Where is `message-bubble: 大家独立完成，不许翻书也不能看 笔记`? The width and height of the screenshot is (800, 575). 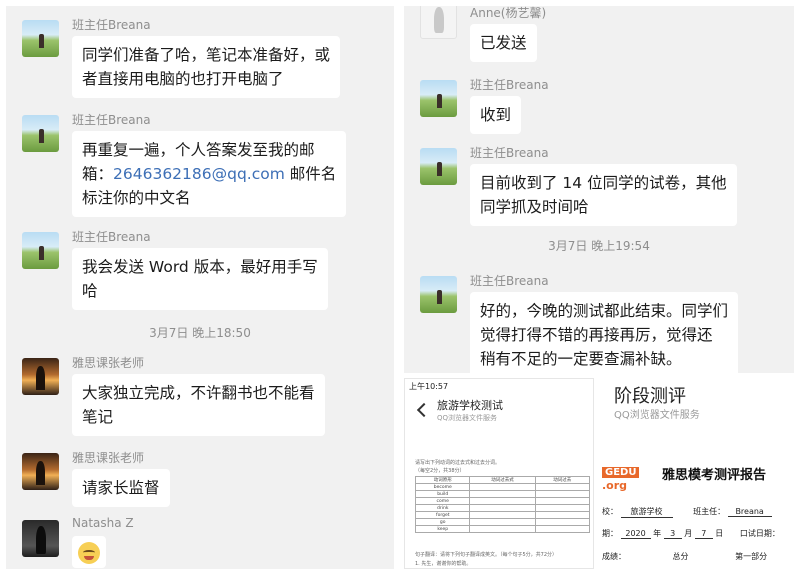 message-bubble: 大家独立完成，不许翻书也不能看 笔记 is located at coordinates (198, 405).